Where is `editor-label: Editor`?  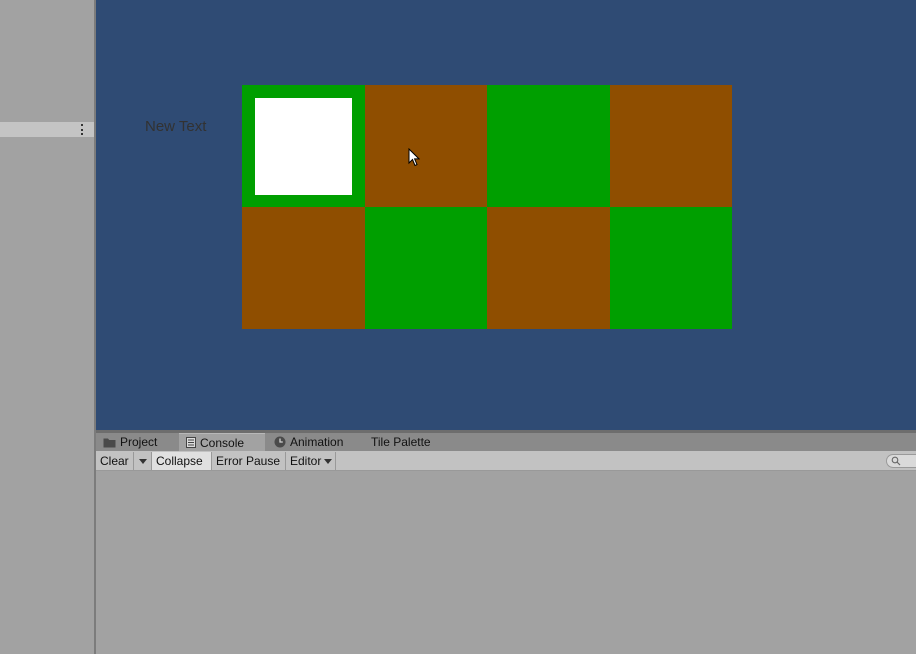
editor-label: Editor is located at coordinates (306, 461).